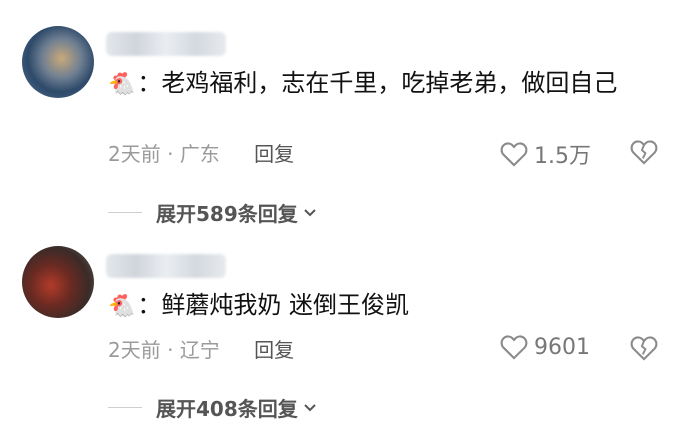 The image size is (690, 448). I want to click on comment-text: 🐔：鲜蘑炖我奶 迷倒王俊凯, so click(388, 306).